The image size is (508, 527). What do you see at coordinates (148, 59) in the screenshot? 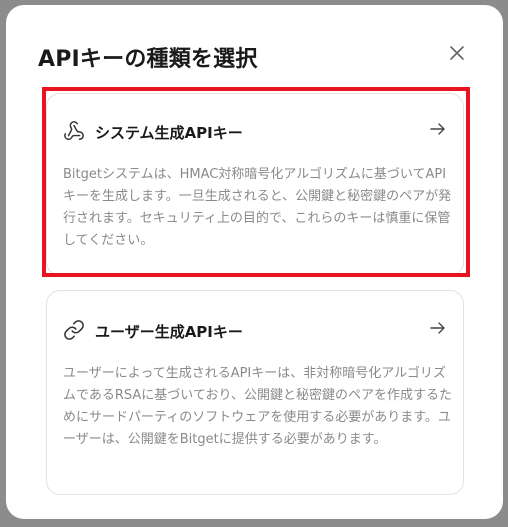
I see `modal-title: APIキーの種類を選択` at bounding box center [148, 59].